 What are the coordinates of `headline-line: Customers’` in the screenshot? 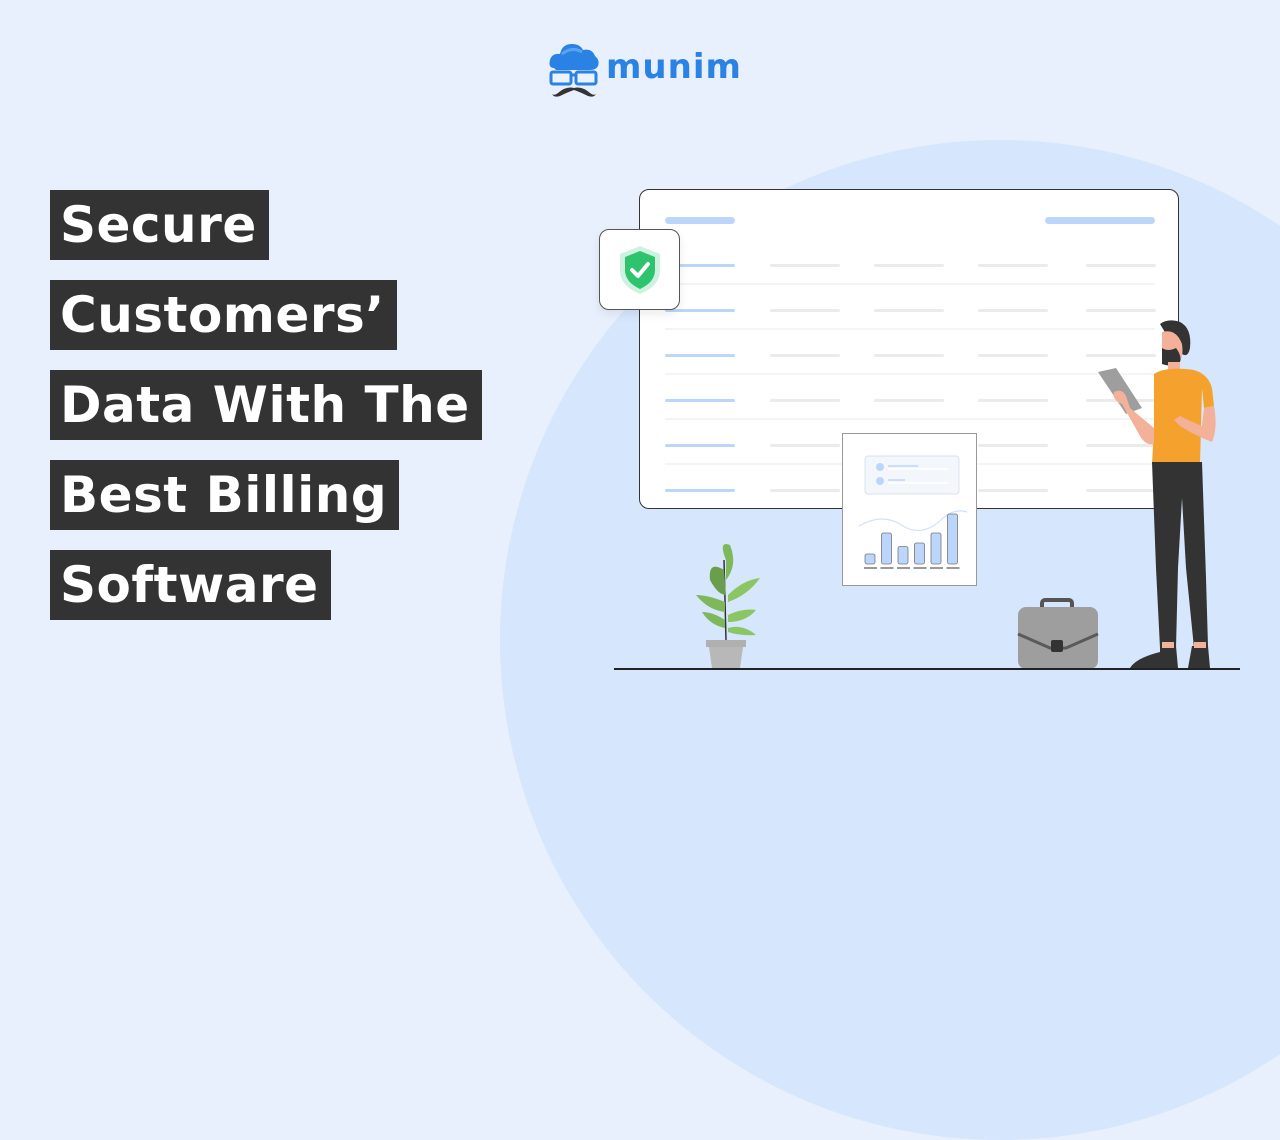 It's located at (266, 315).